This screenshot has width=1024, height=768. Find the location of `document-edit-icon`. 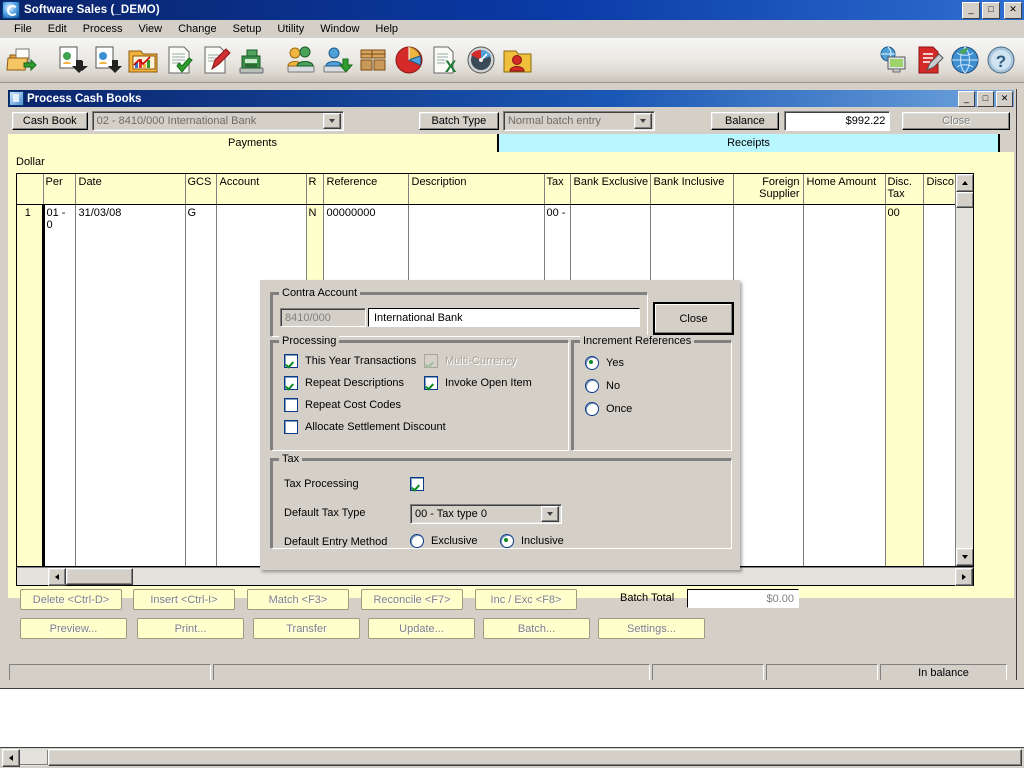

document-edit-icon is located at coordinates (215, 60).